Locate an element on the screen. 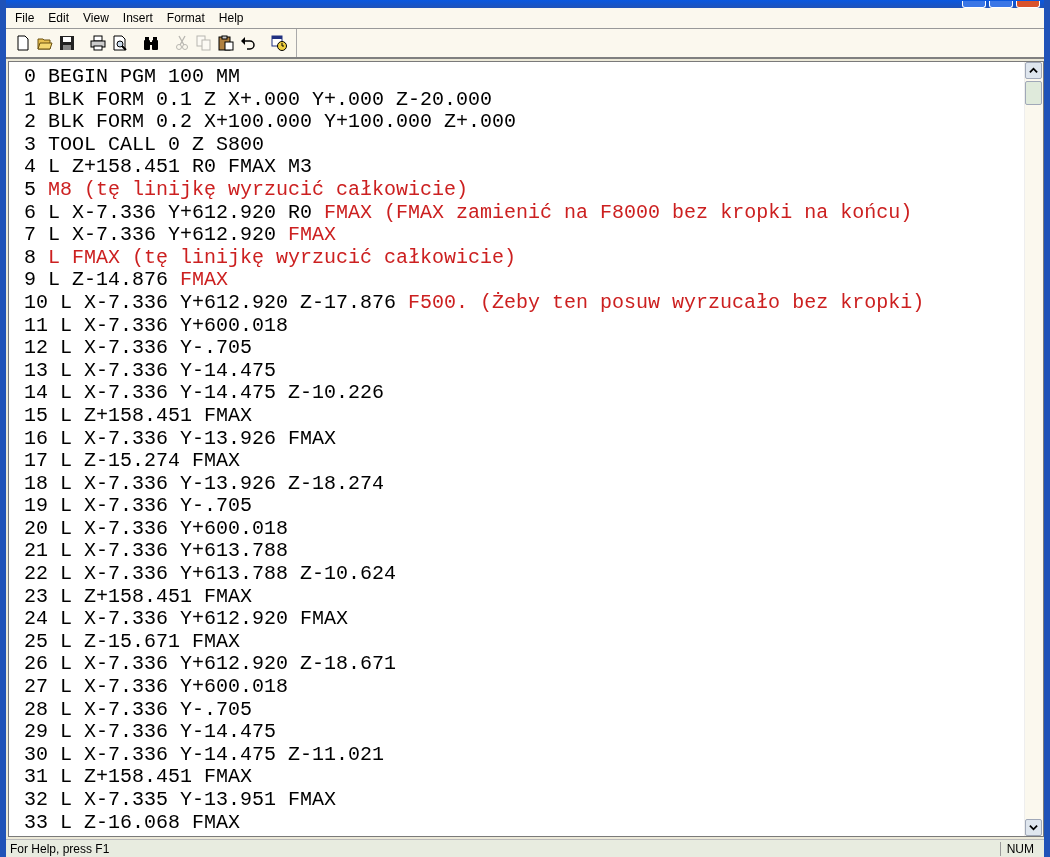 Image resolution: width=1050 pixels, height=857 pixels. close-button is located at coordinates (1028, 4).